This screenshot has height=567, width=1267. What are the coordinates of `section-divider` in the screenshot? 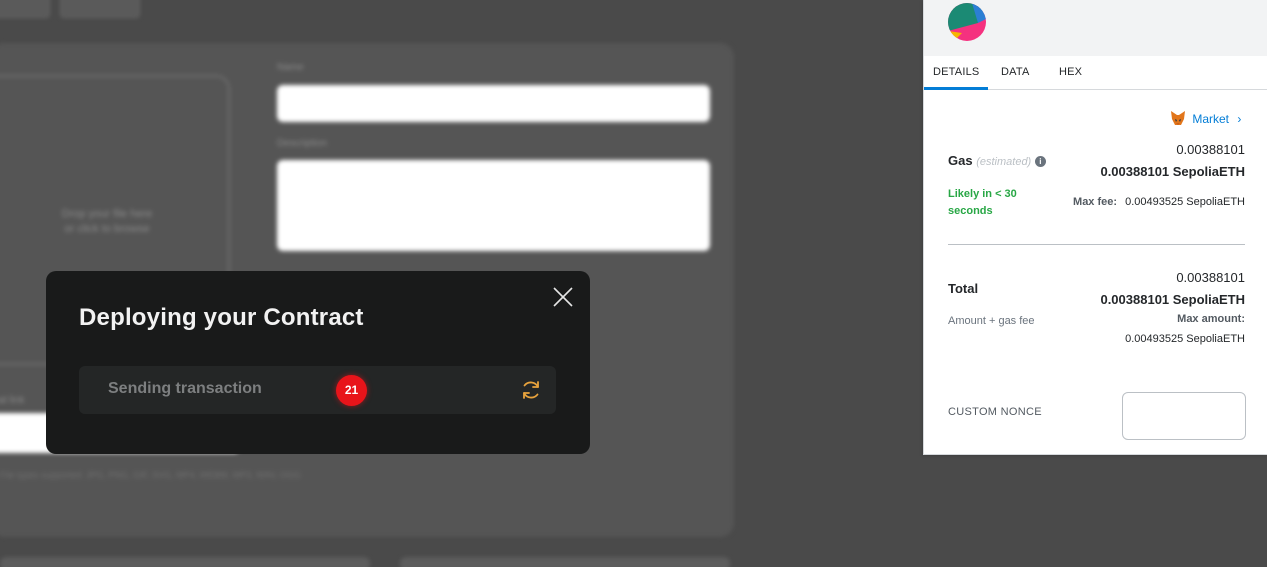 It's located at (1096, 244).